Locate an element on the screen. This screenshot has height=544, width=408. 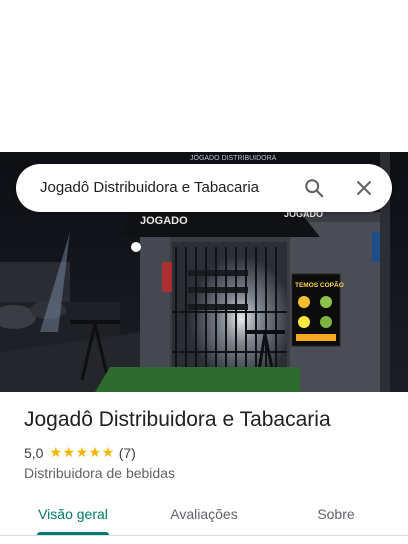
rating-row: 5,0 ★★★★★ (7) is located at coordinates (80, 452).